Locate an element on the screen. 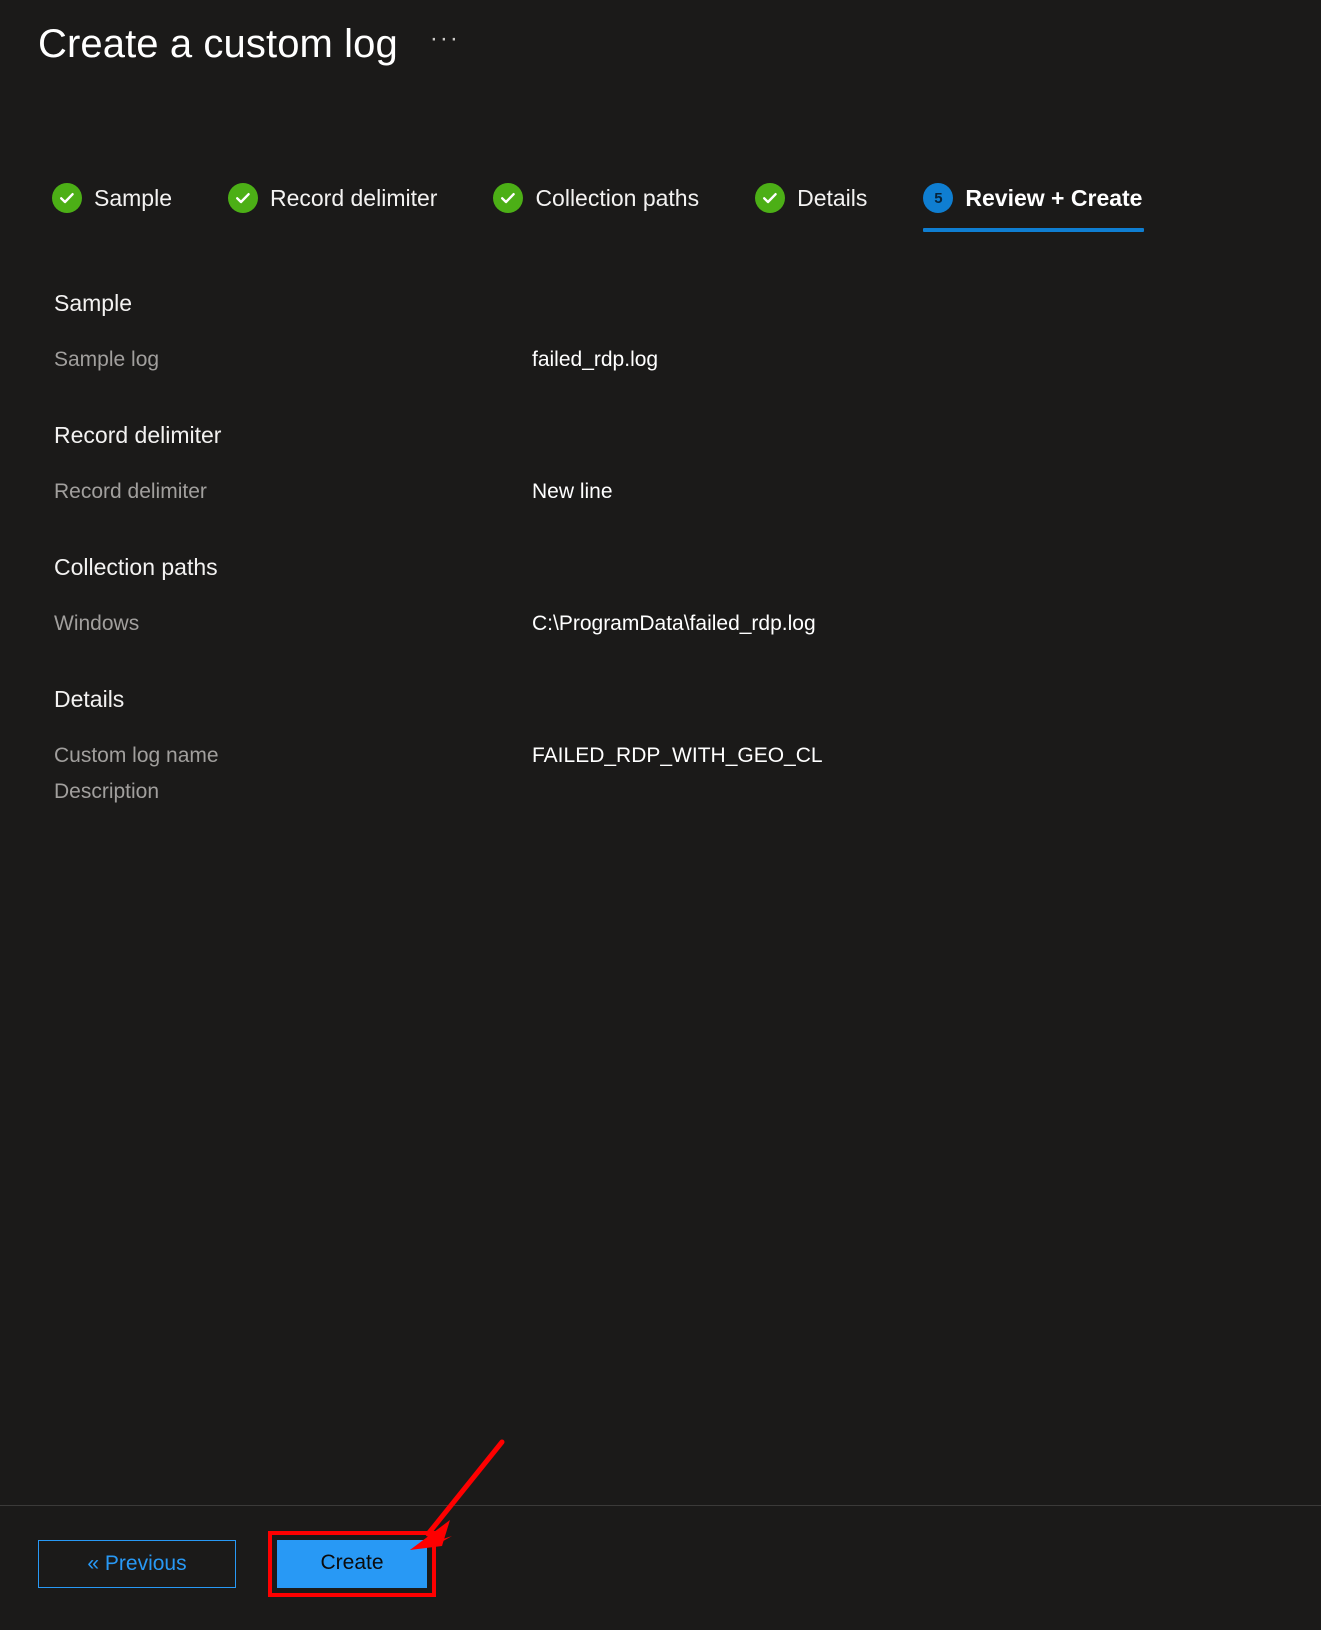  active-tab-underline is located at coordinates (1034, 230).